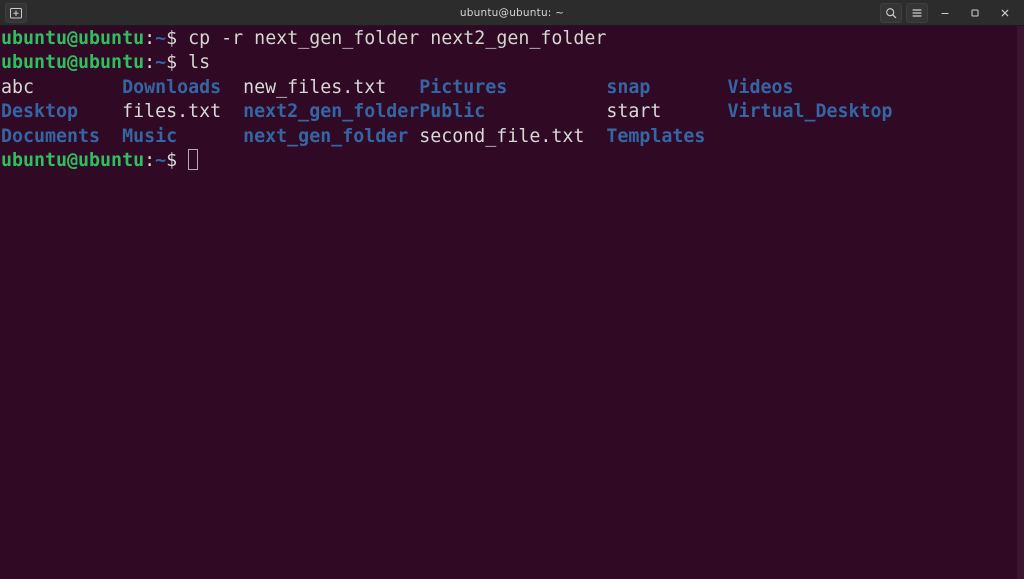 The width and height of the screenshot is (1024, 579). What do you see at coordinates (667, 87) in the screenshot?
I see `ls-directory-entry: snap` at bounding box center [667, 87].